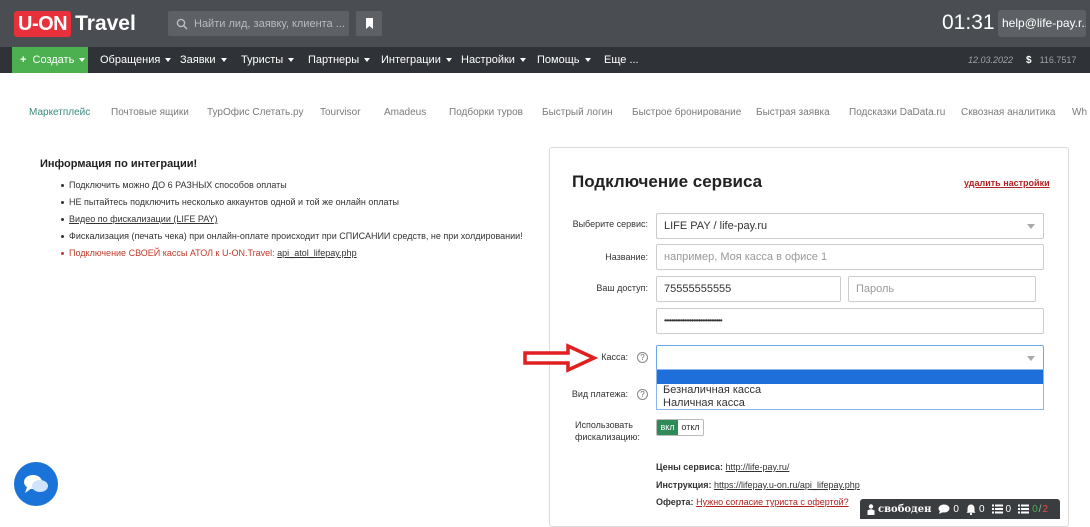 The width and height of the screenshot is (1090, 527). I want to click on kassa-option-cashless: Безналичная касса, so click(850, 390).